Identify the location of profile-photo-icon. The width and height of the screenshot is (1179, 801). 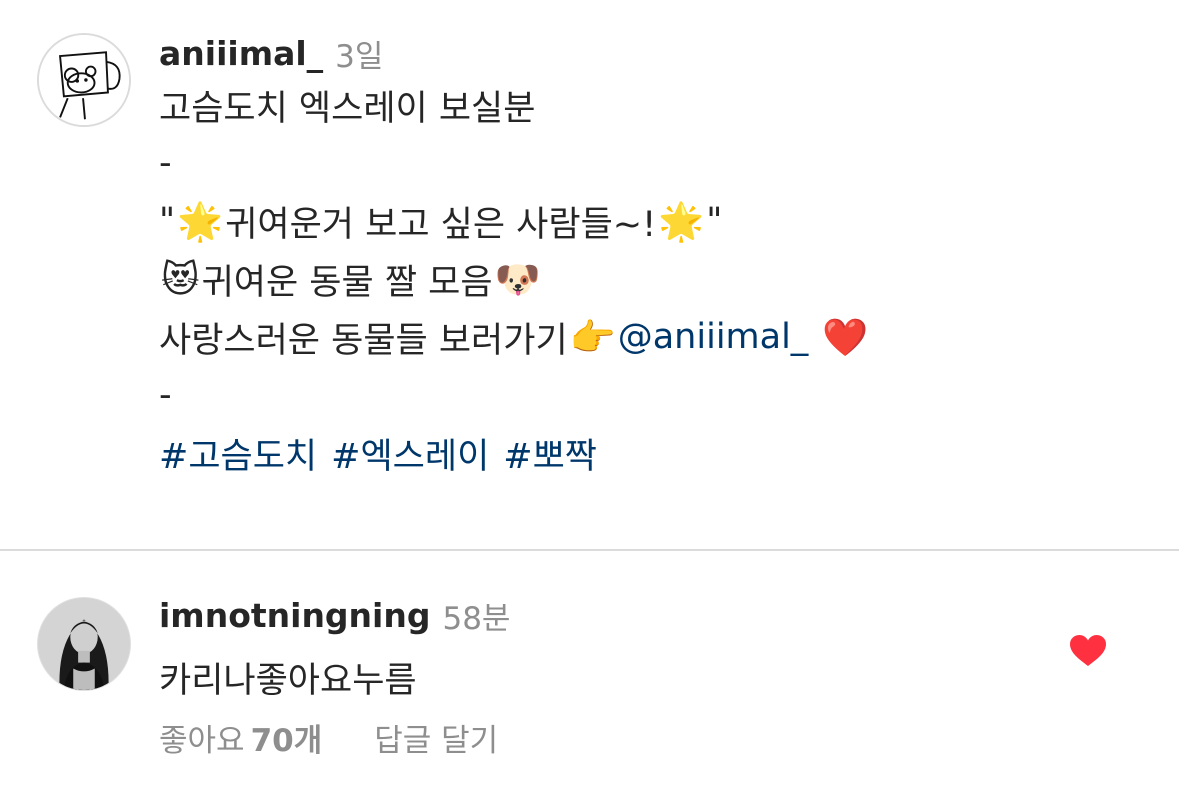
(84, 644).